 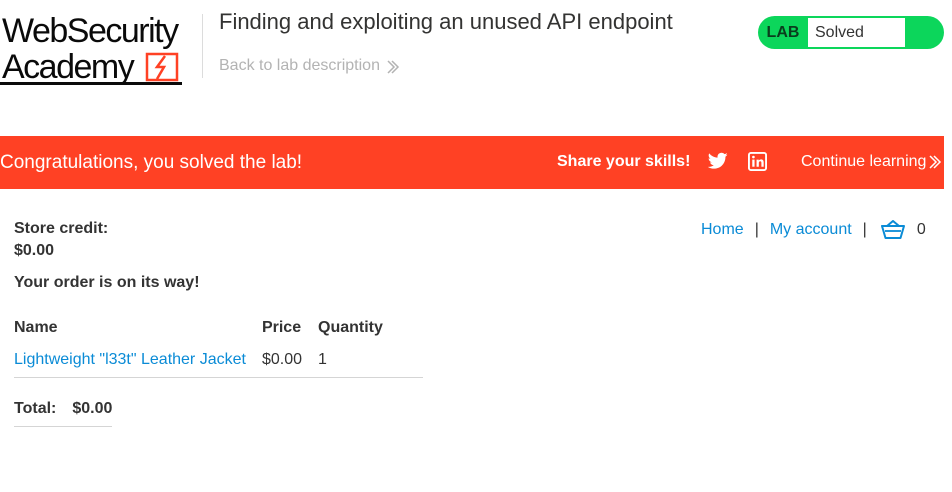 What do you see at coordinates (218, 326) in the screenshot?
I see `table-header-row: Name Price Quantity` at bounding box center [218, 326].